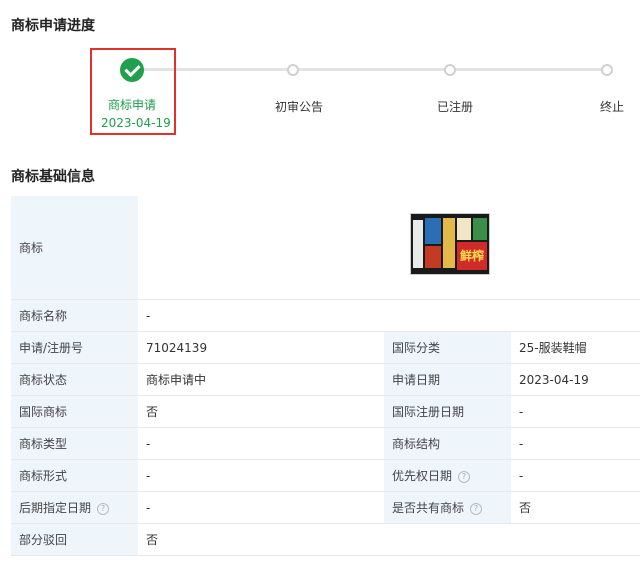 The image size is (640, 573). I want to click on table-row: 部分驳回 否, so click(325, 539).